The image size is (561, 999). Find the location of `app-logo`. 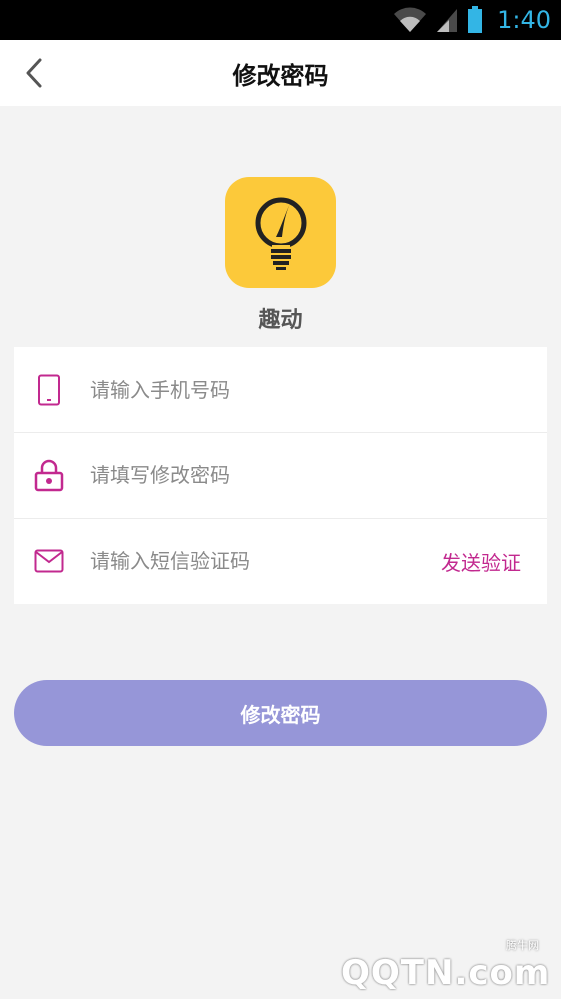

app-logo is located at coordinates (280, 232).